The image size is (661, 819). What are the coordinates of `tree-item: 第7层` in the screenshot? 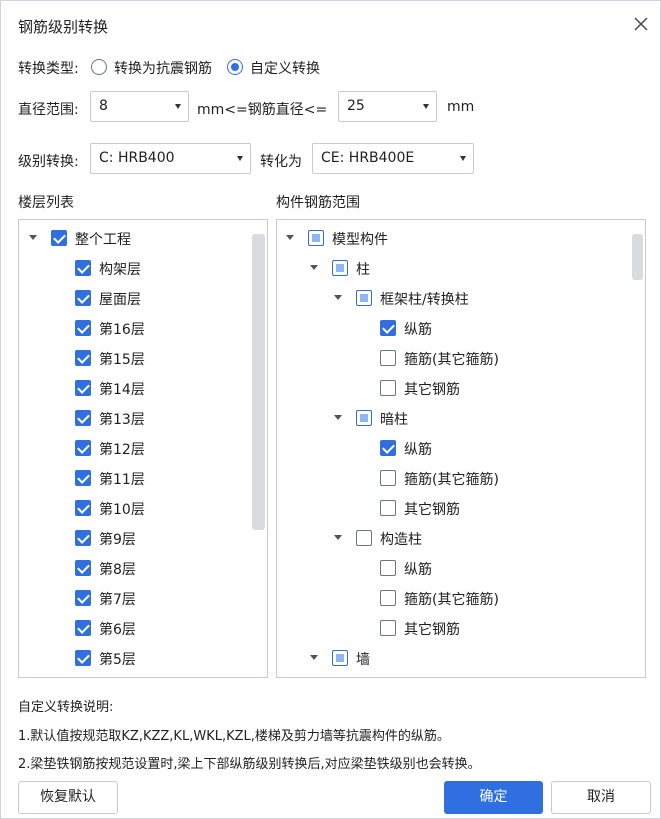 It's located at (143, 598).